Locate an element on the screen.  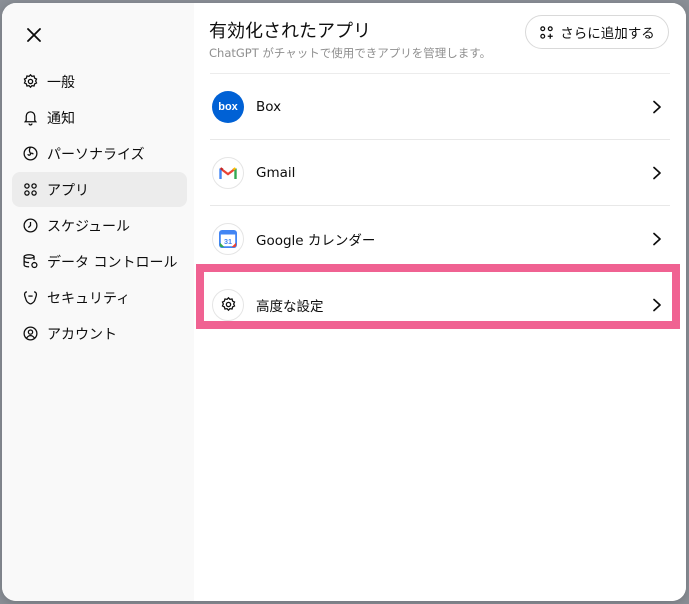
bell-icon is located at coordinates (30, 117).